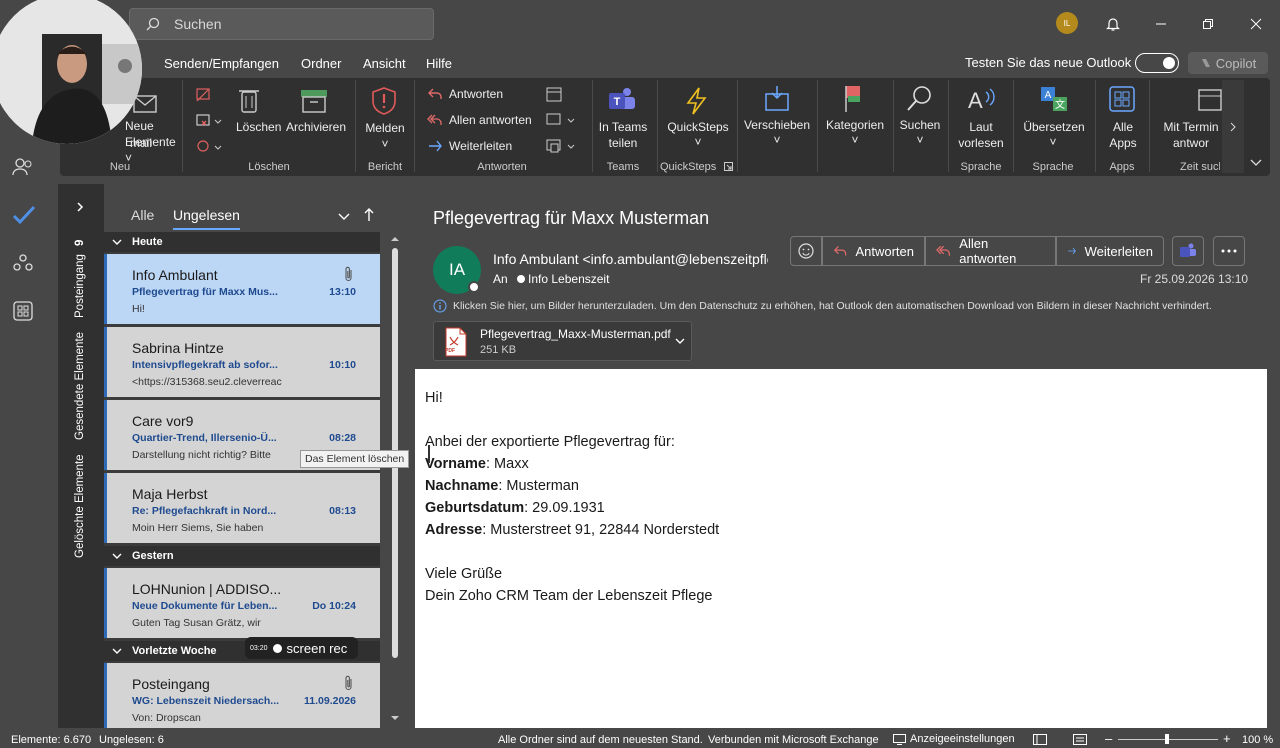 Image resolution: width=1280 pixels, height=748 pixels. I want to click on search-input: Suchen, so click(281, 24).